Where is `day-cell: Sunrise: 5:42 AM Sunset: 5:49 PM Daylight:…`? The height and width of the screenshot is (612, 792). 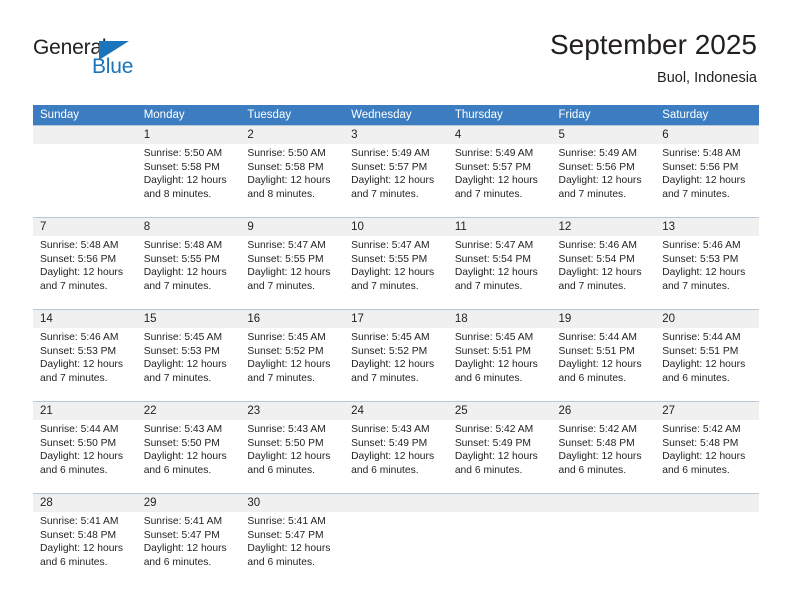
day-cell: Sunrise: 5:42 AM Sunset: 5:49 PM Daylight:… is located at coordinates (499, 457).